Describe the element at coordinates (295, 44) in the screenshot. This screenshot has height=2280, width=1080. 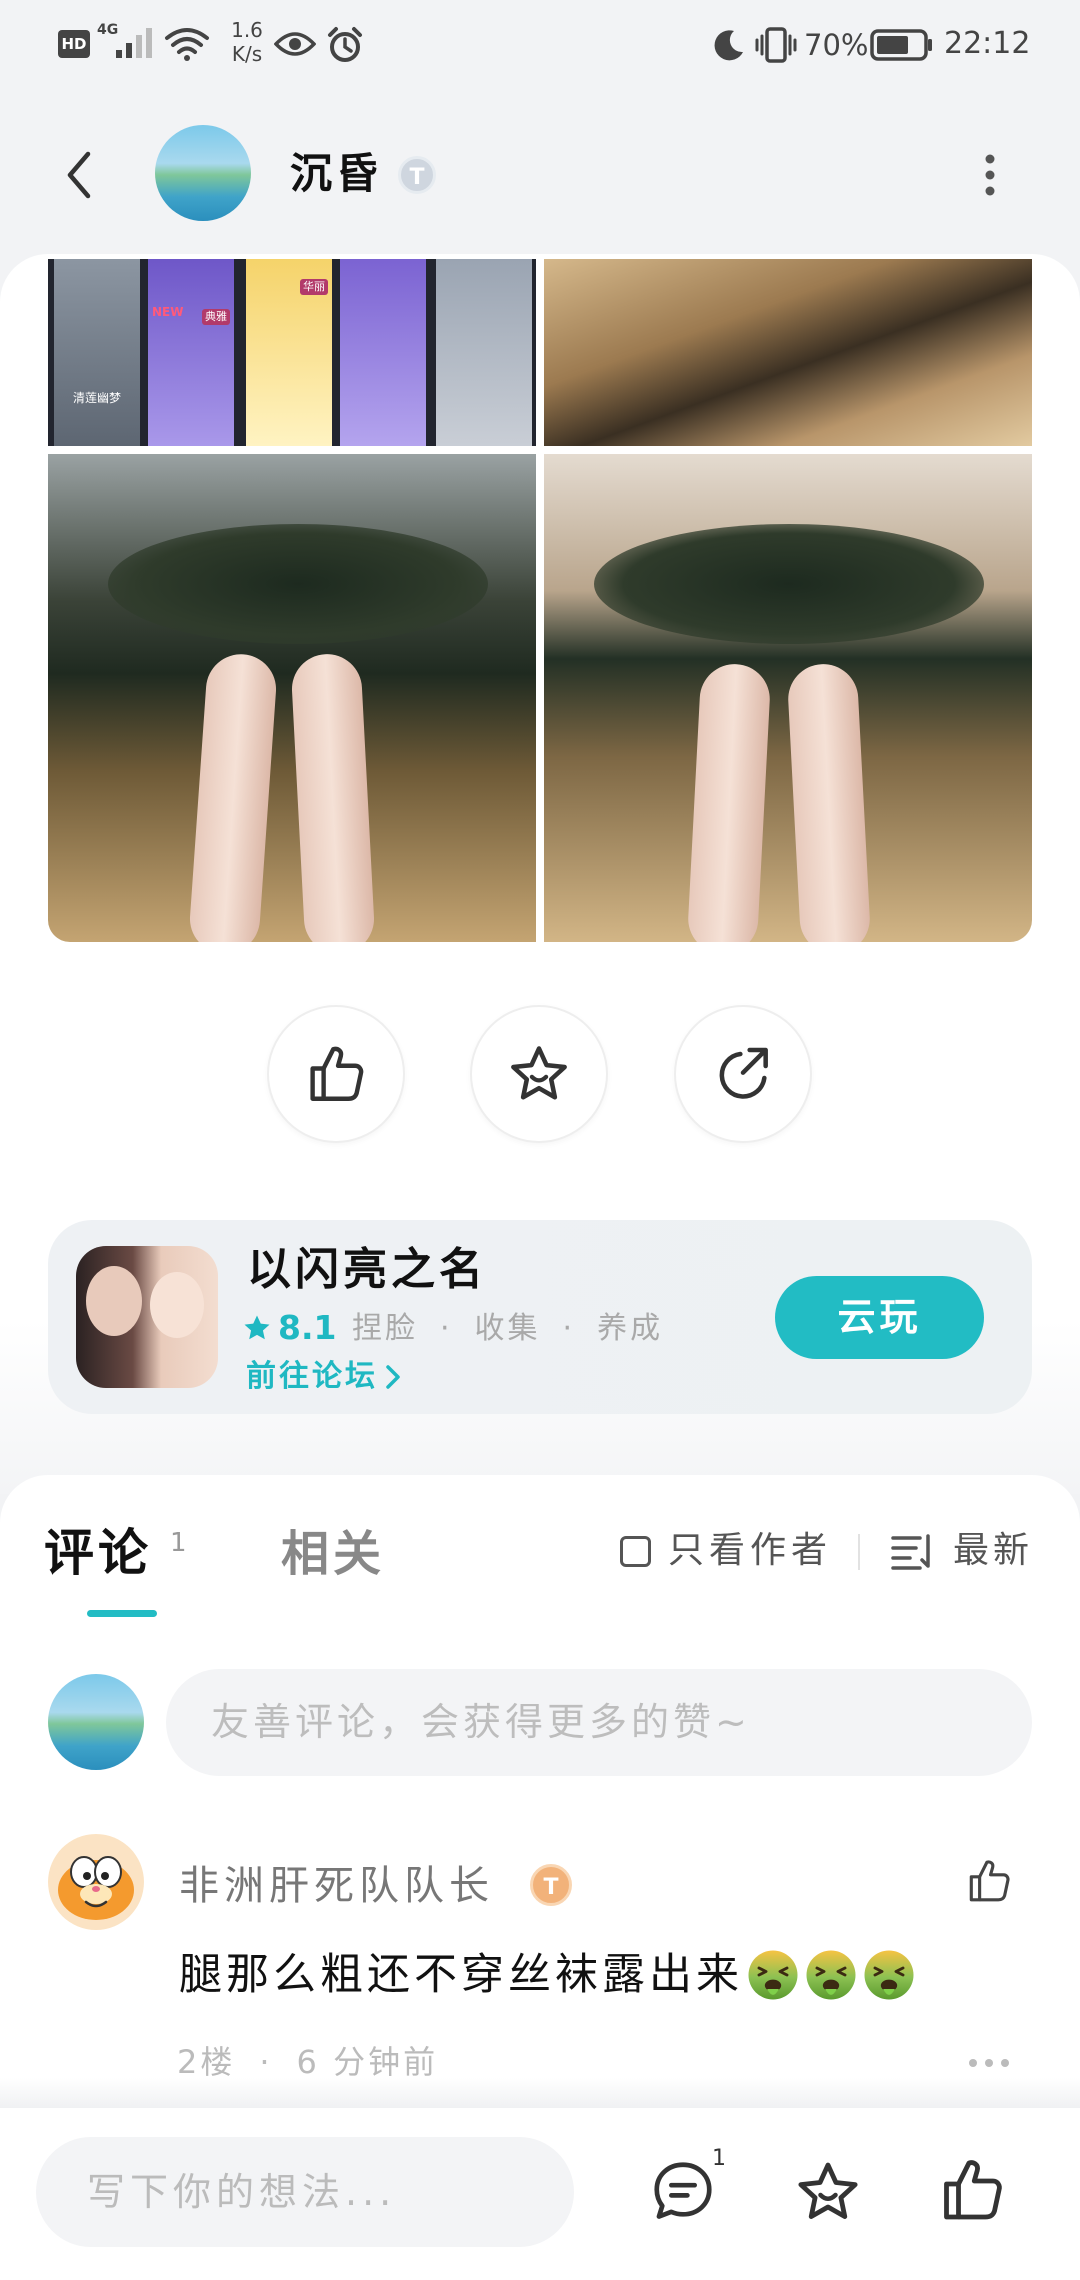
I see `eye-icon` at that location.